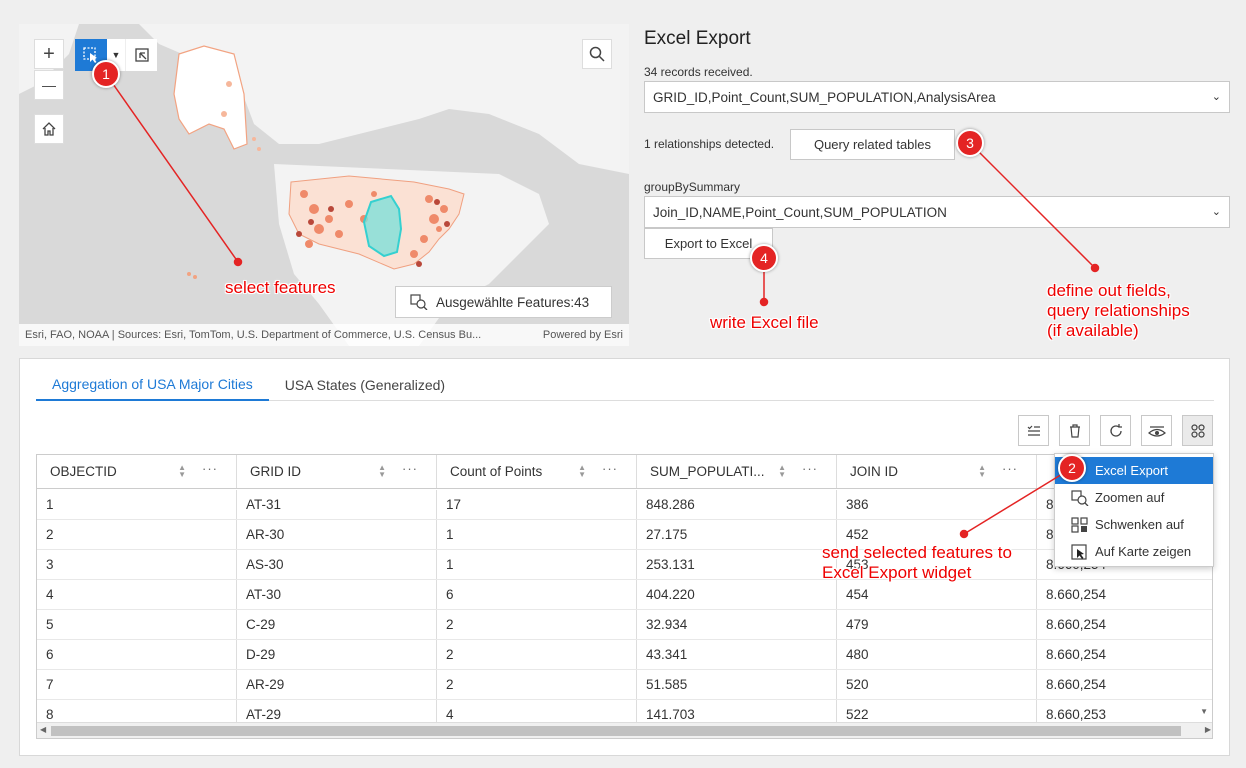 The image size is (1246, 768). I want to click on select-tool-dropdown: ▼, so click(116, 55).